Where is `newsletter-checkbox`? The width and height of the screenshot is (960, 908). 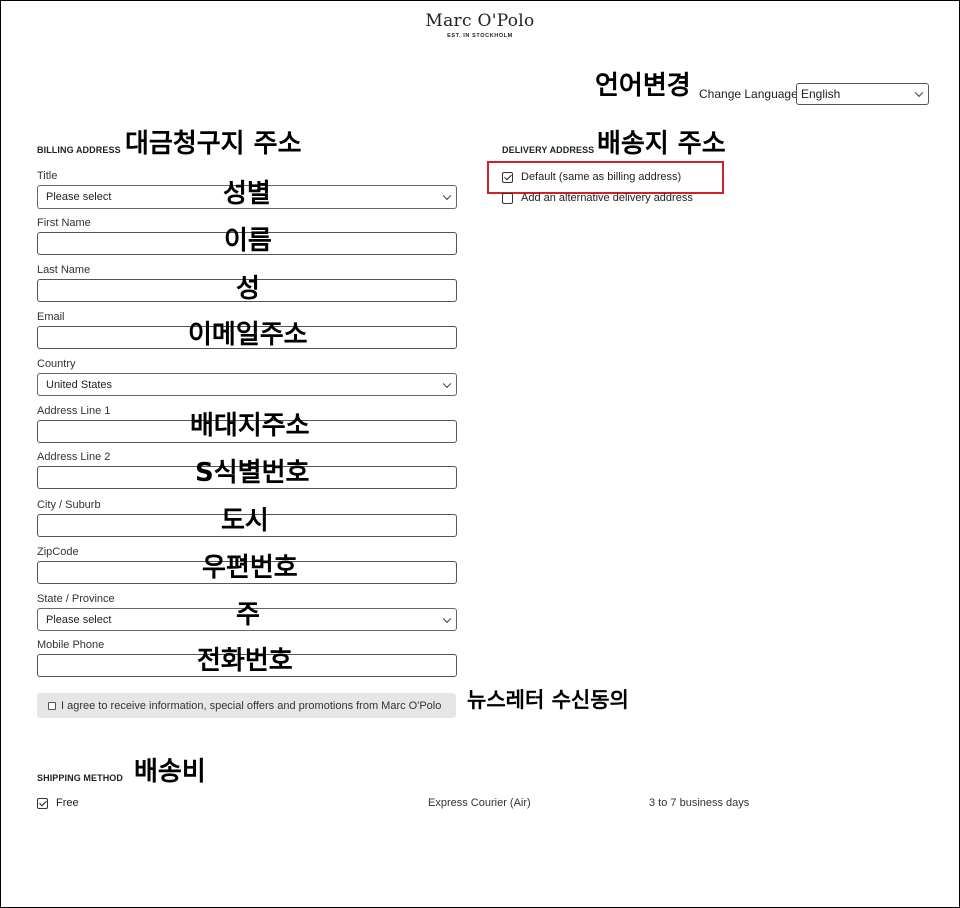
newsletter-checkbox is located at coordinates (52, 705).